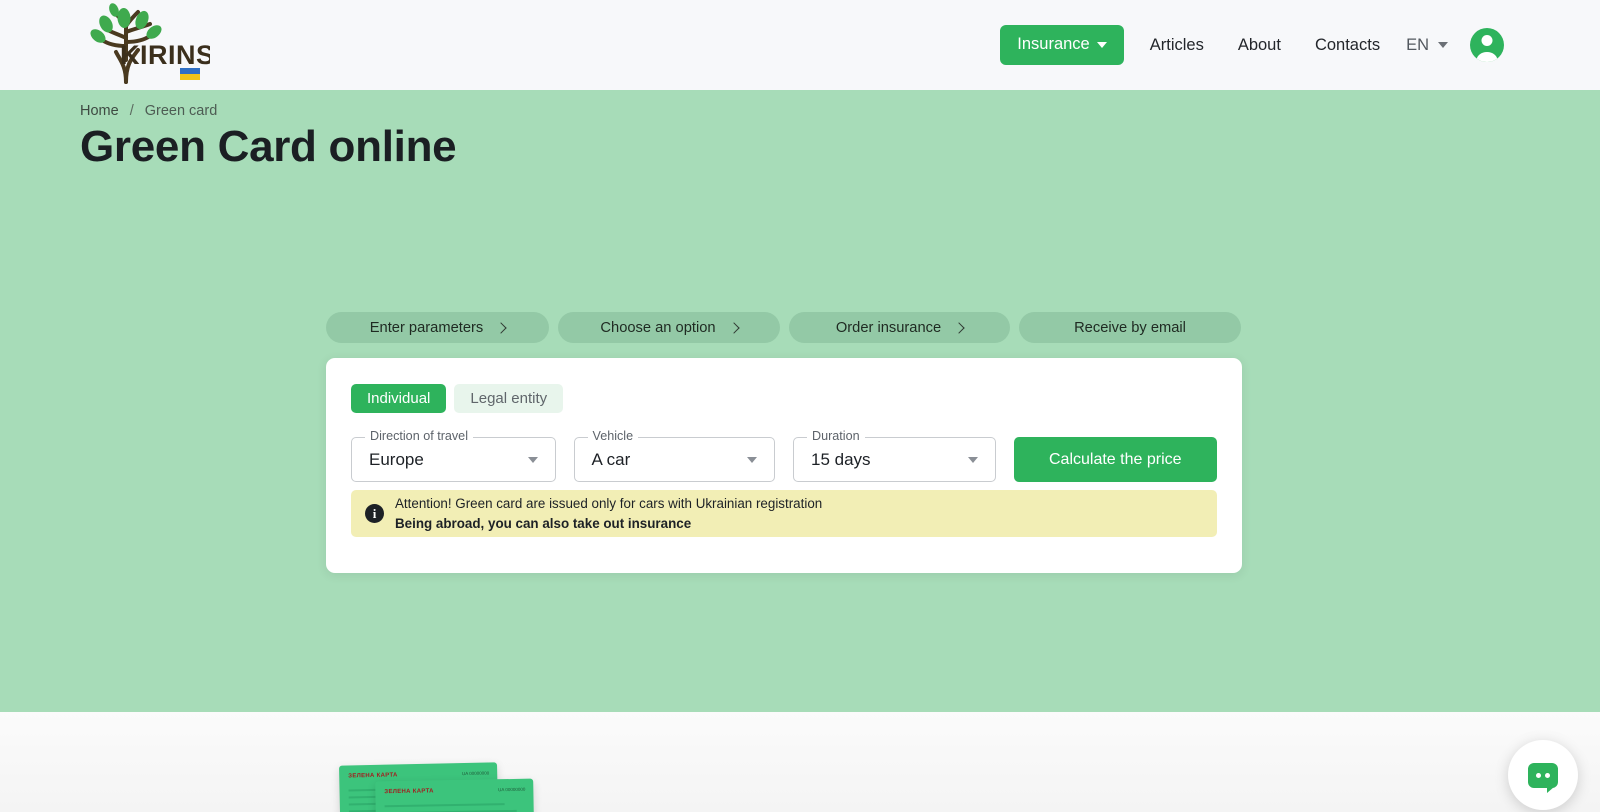  What do you see at coordinates (836, 436) in the screenshot?
I see `duration-label: Duration` at bounding box center [836, 436].